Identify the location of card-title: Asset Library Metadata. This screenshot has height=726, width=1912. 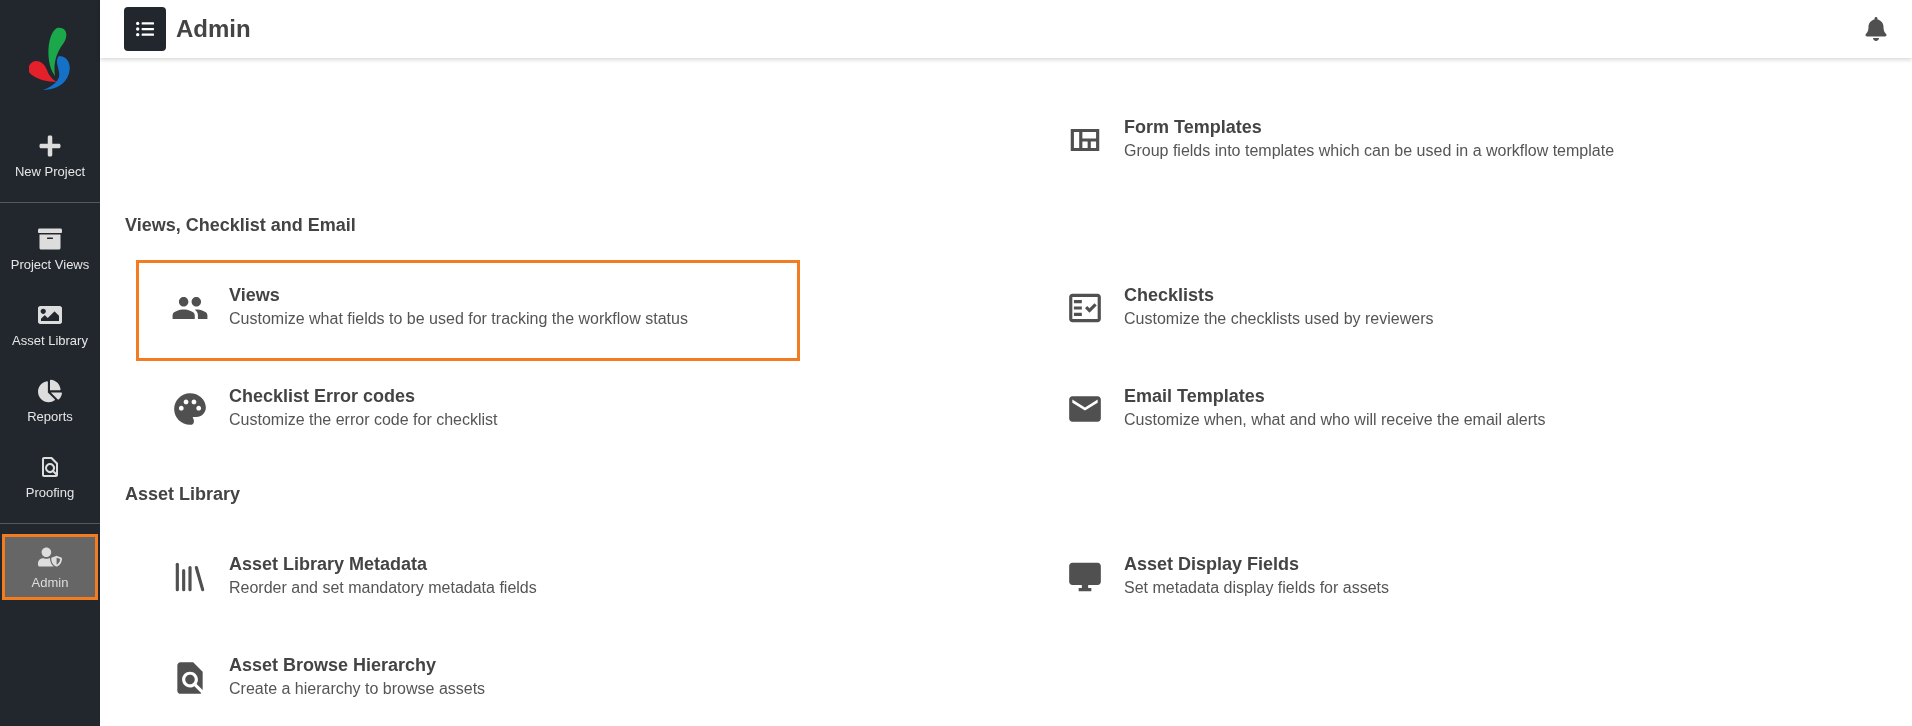
(329, 564).